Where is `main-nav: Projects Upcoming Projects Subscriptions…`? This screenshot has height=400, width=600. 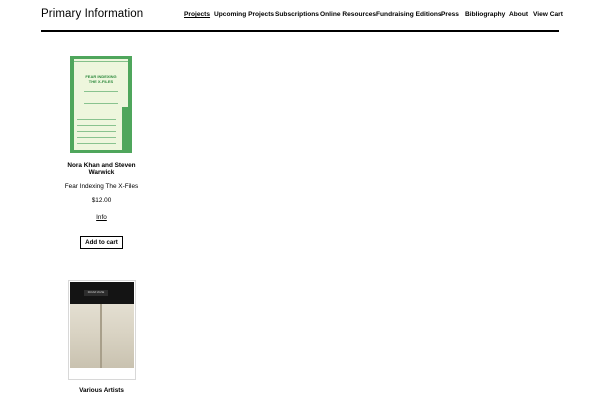
main-nav: Projects Upcoming Projects Subscriptions… is located at coordinates (281, 17).